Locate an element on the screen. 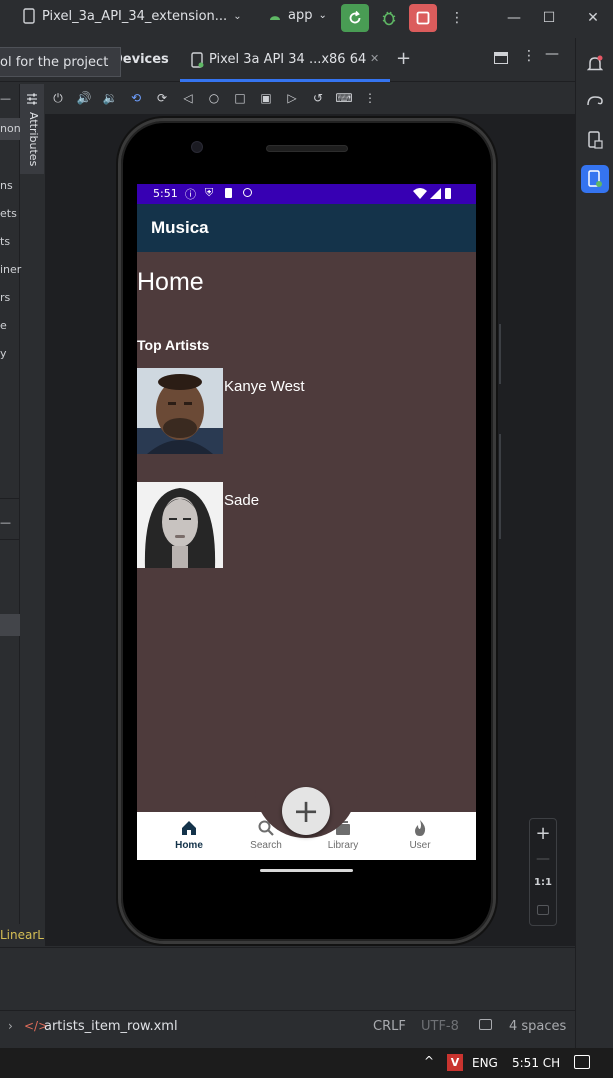 The width and height of the screenshot is (613, 1078). nav-item-home: Home is located at coordinates (189, 834).